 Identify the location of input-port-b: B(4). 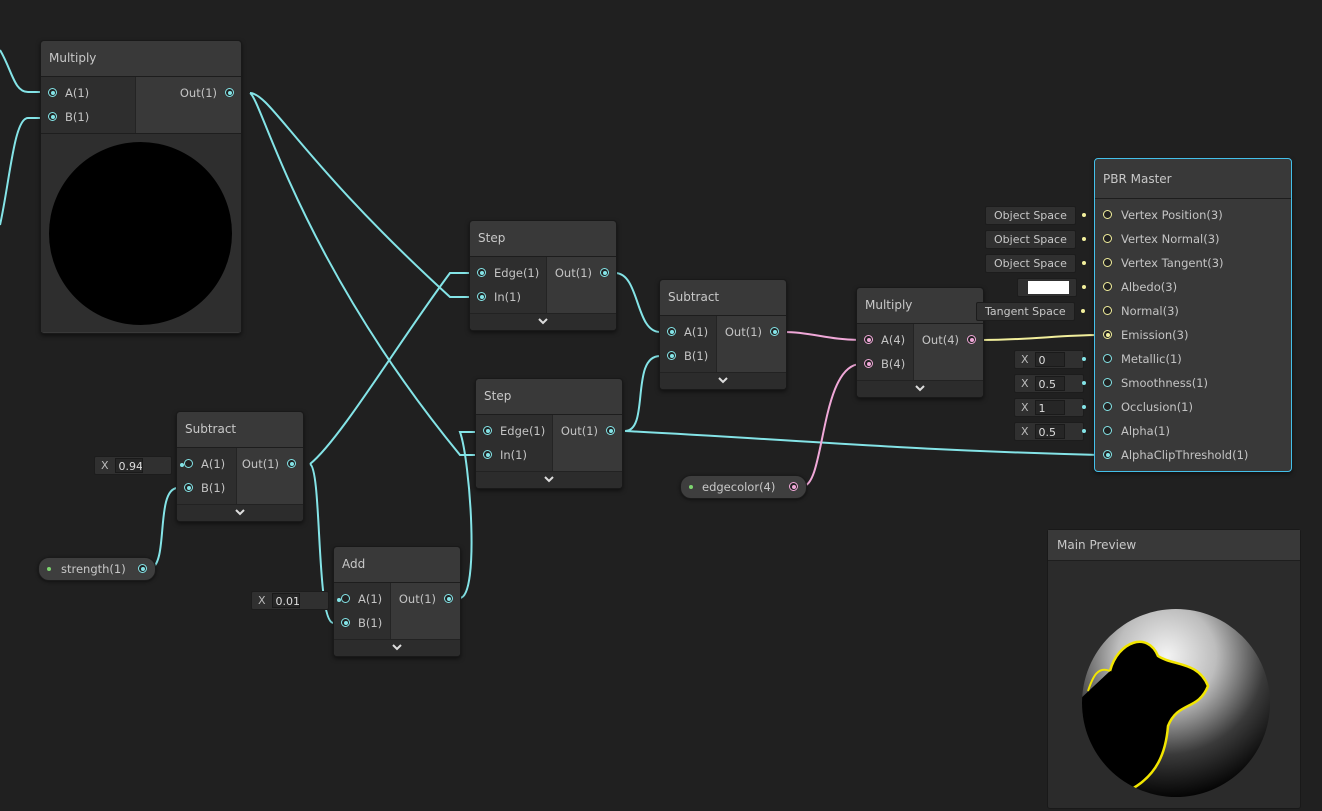
(885, 364).